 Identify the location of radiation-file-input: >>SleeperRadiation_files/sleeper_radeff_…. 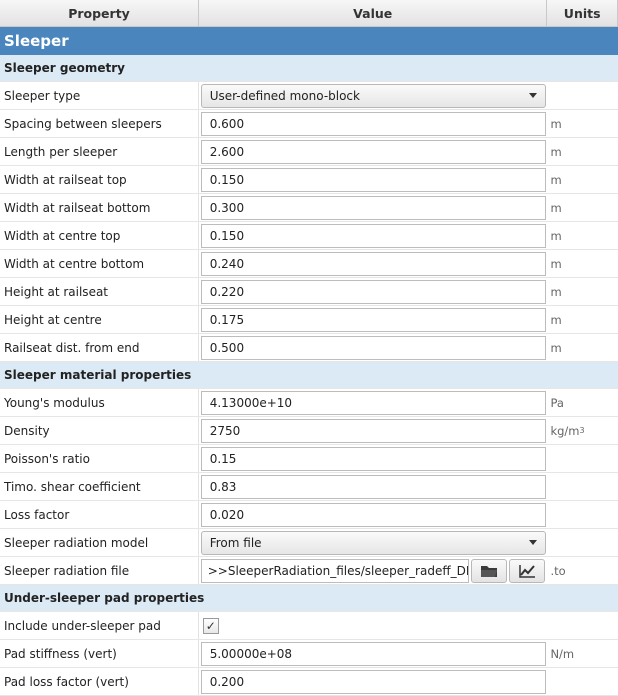
(334, 570).